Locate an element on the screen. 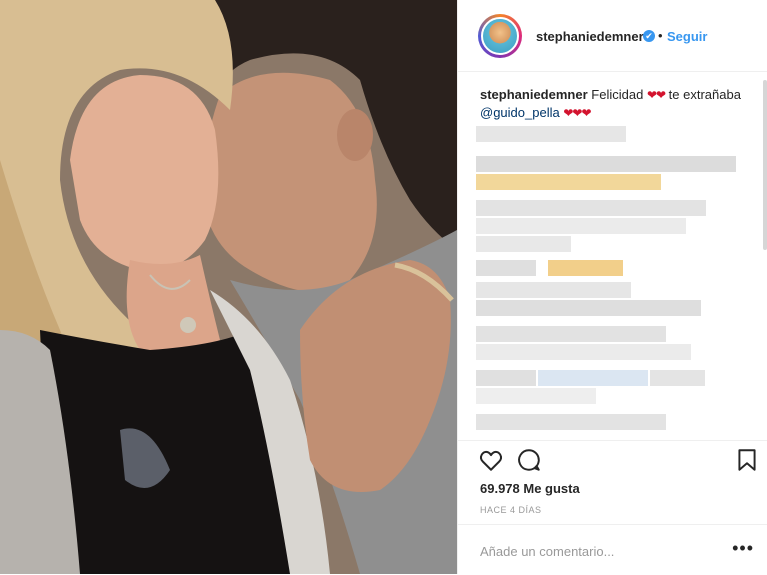 Image resolution: width=767 pixels, height=575 pixels. post-timestamp: HACE 4 DÍAS is located at coordinates (511, 510).